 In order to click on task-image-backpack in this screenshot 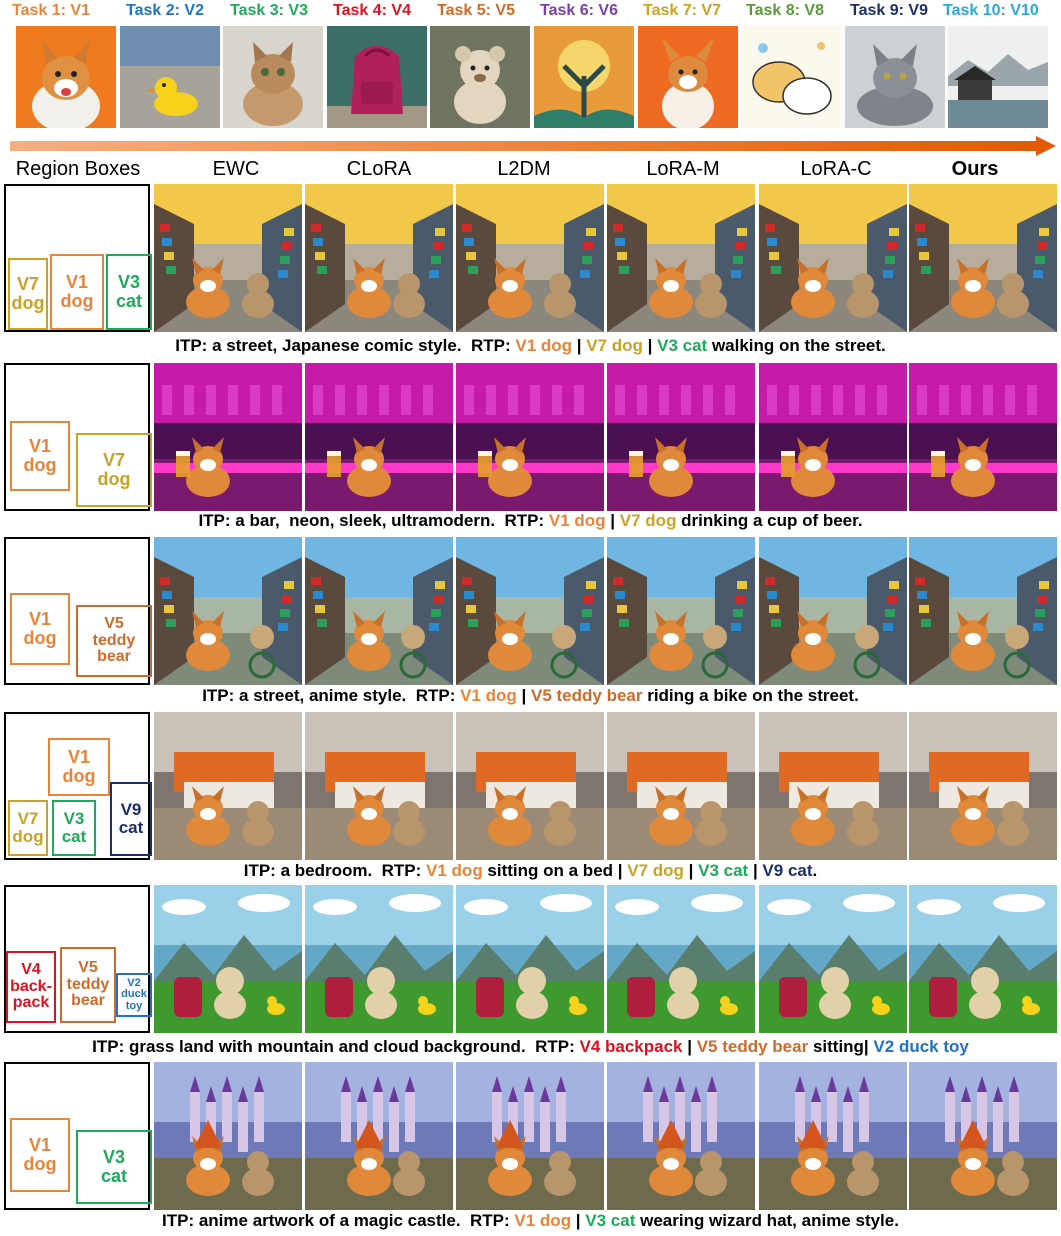, I will do `click(377, 77)`.